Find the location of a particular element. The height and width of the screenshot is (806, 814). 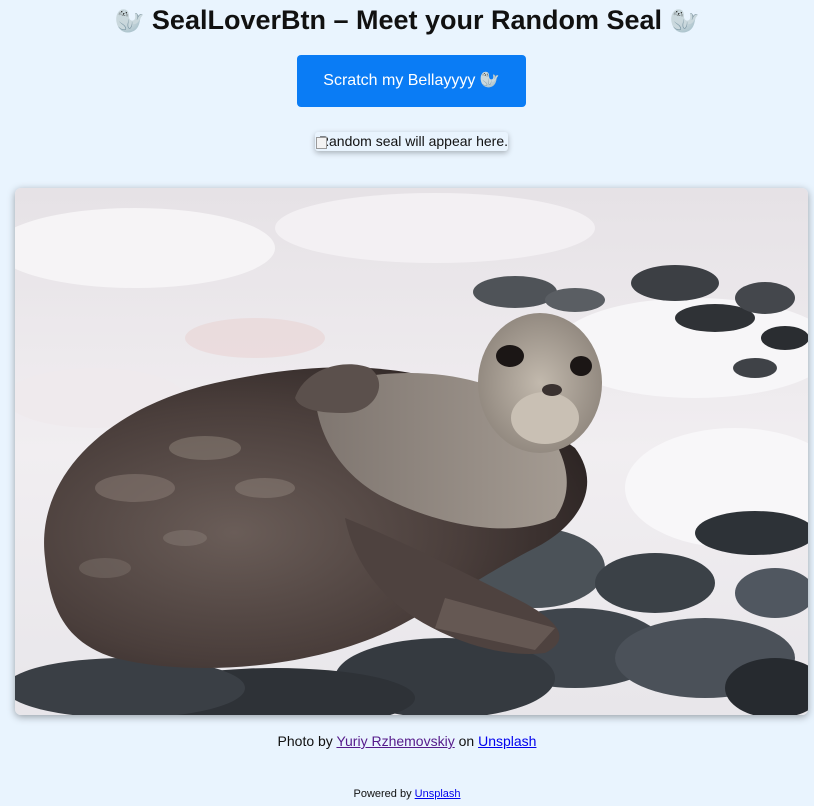

photographer-link: Yuriy Rzhemovskiy is located at coordinates (395, 741).